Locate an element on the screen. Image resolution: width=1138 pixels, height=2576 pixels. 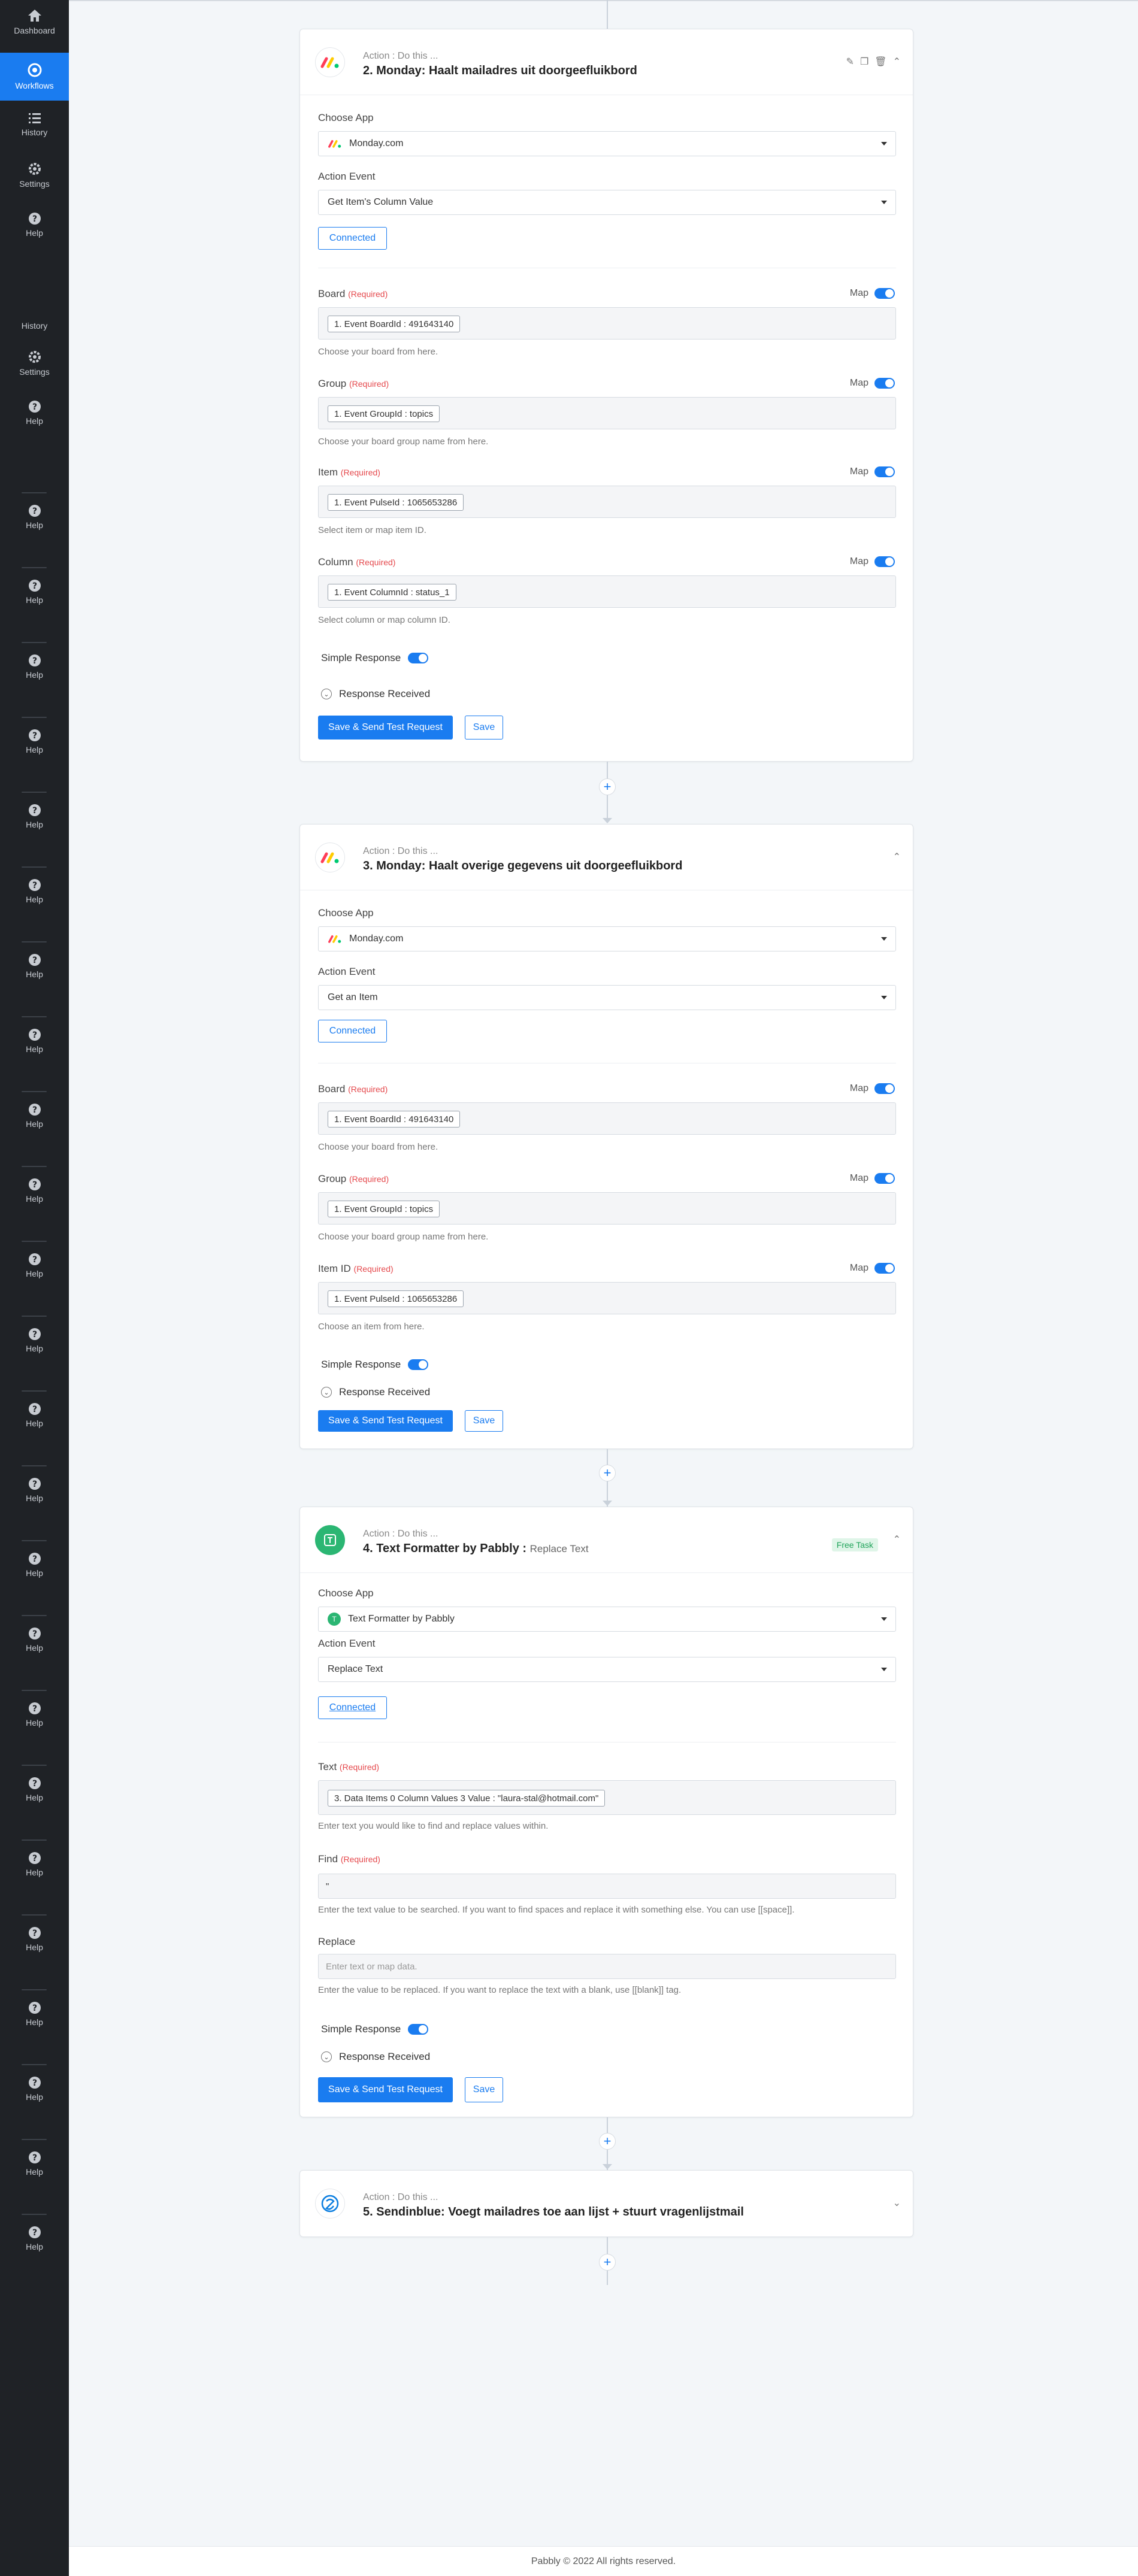
replace-input: Enter text or map data. is located at coordinates (607, 1966).